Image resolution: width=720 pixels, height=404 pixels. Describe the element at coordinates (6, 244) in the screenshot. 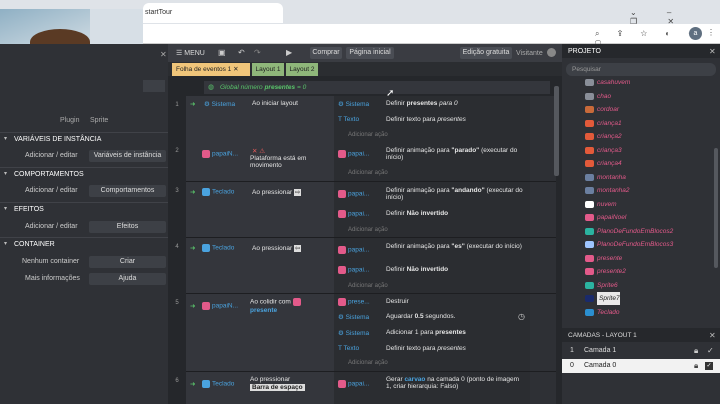

I see `chevron-down-icon: ▾` at that location.